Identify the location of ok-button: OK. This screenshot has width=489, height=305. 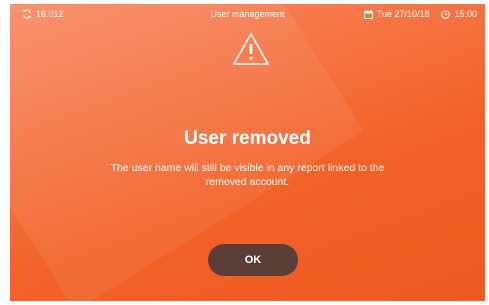
(253, 260).